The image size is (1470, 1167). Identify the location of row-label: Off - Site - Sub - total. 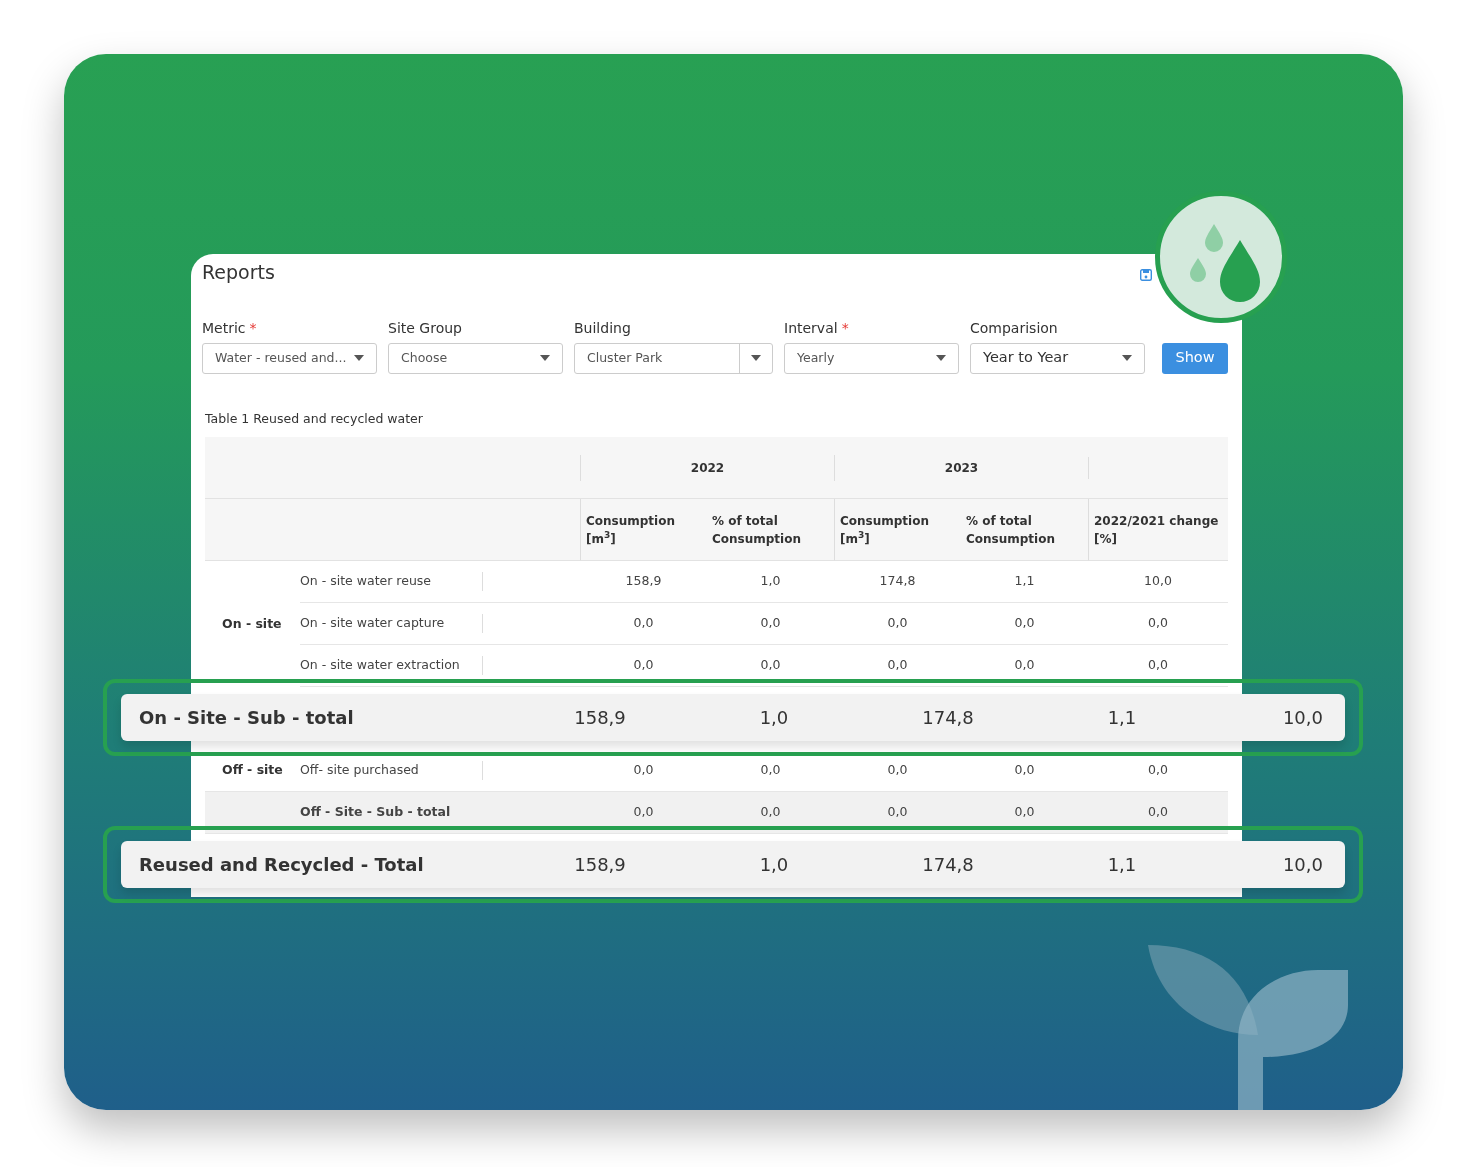
(440, 813).